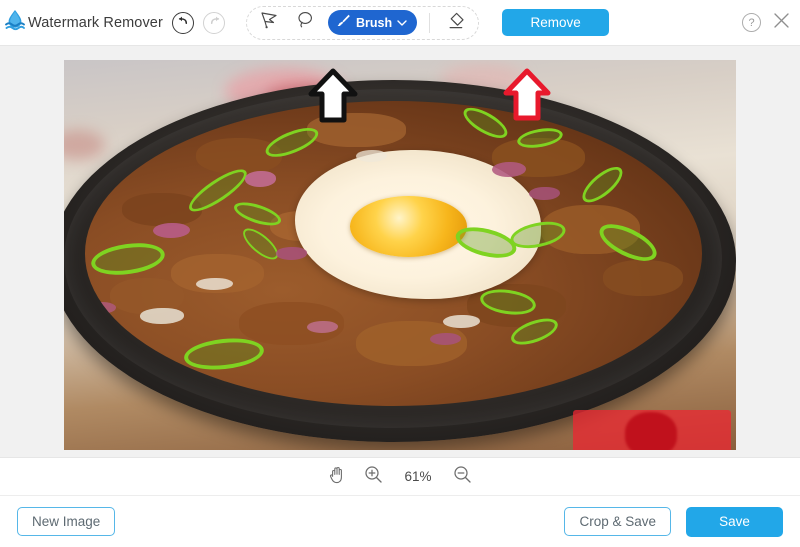 This screenshot has width=800, height=547. Describe the element at coordinates (418, 476) in the screenshot. I see `zoom-level-label: 61%` at that location.